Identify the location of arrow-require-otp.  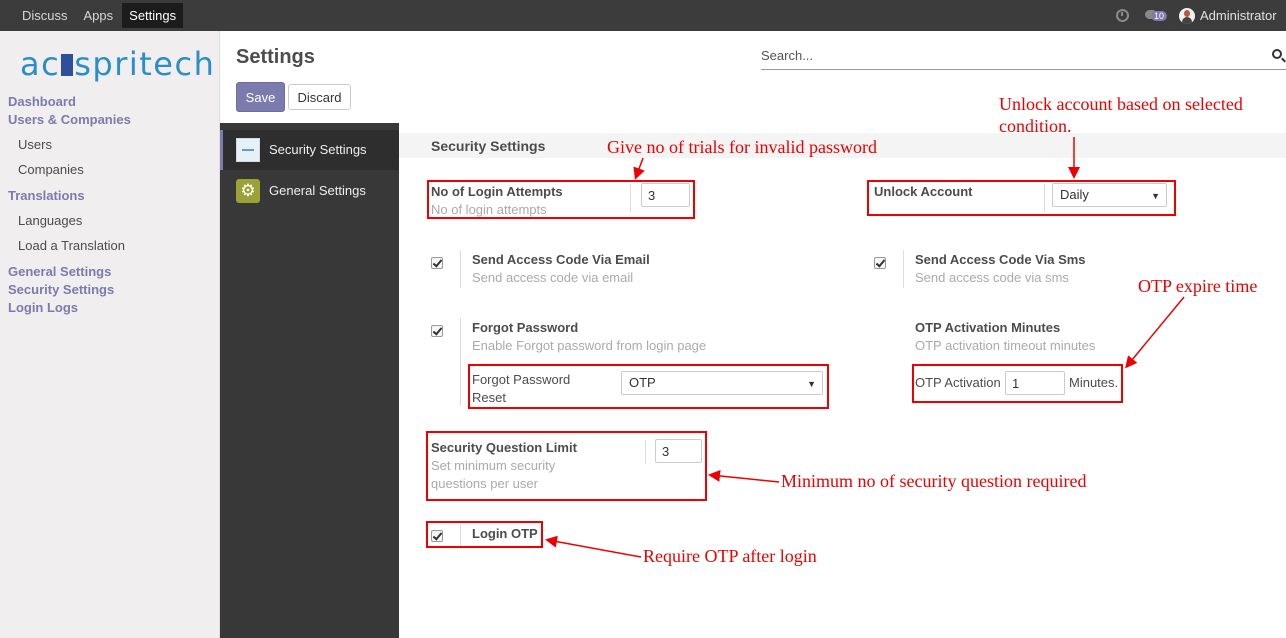
(593, 546).